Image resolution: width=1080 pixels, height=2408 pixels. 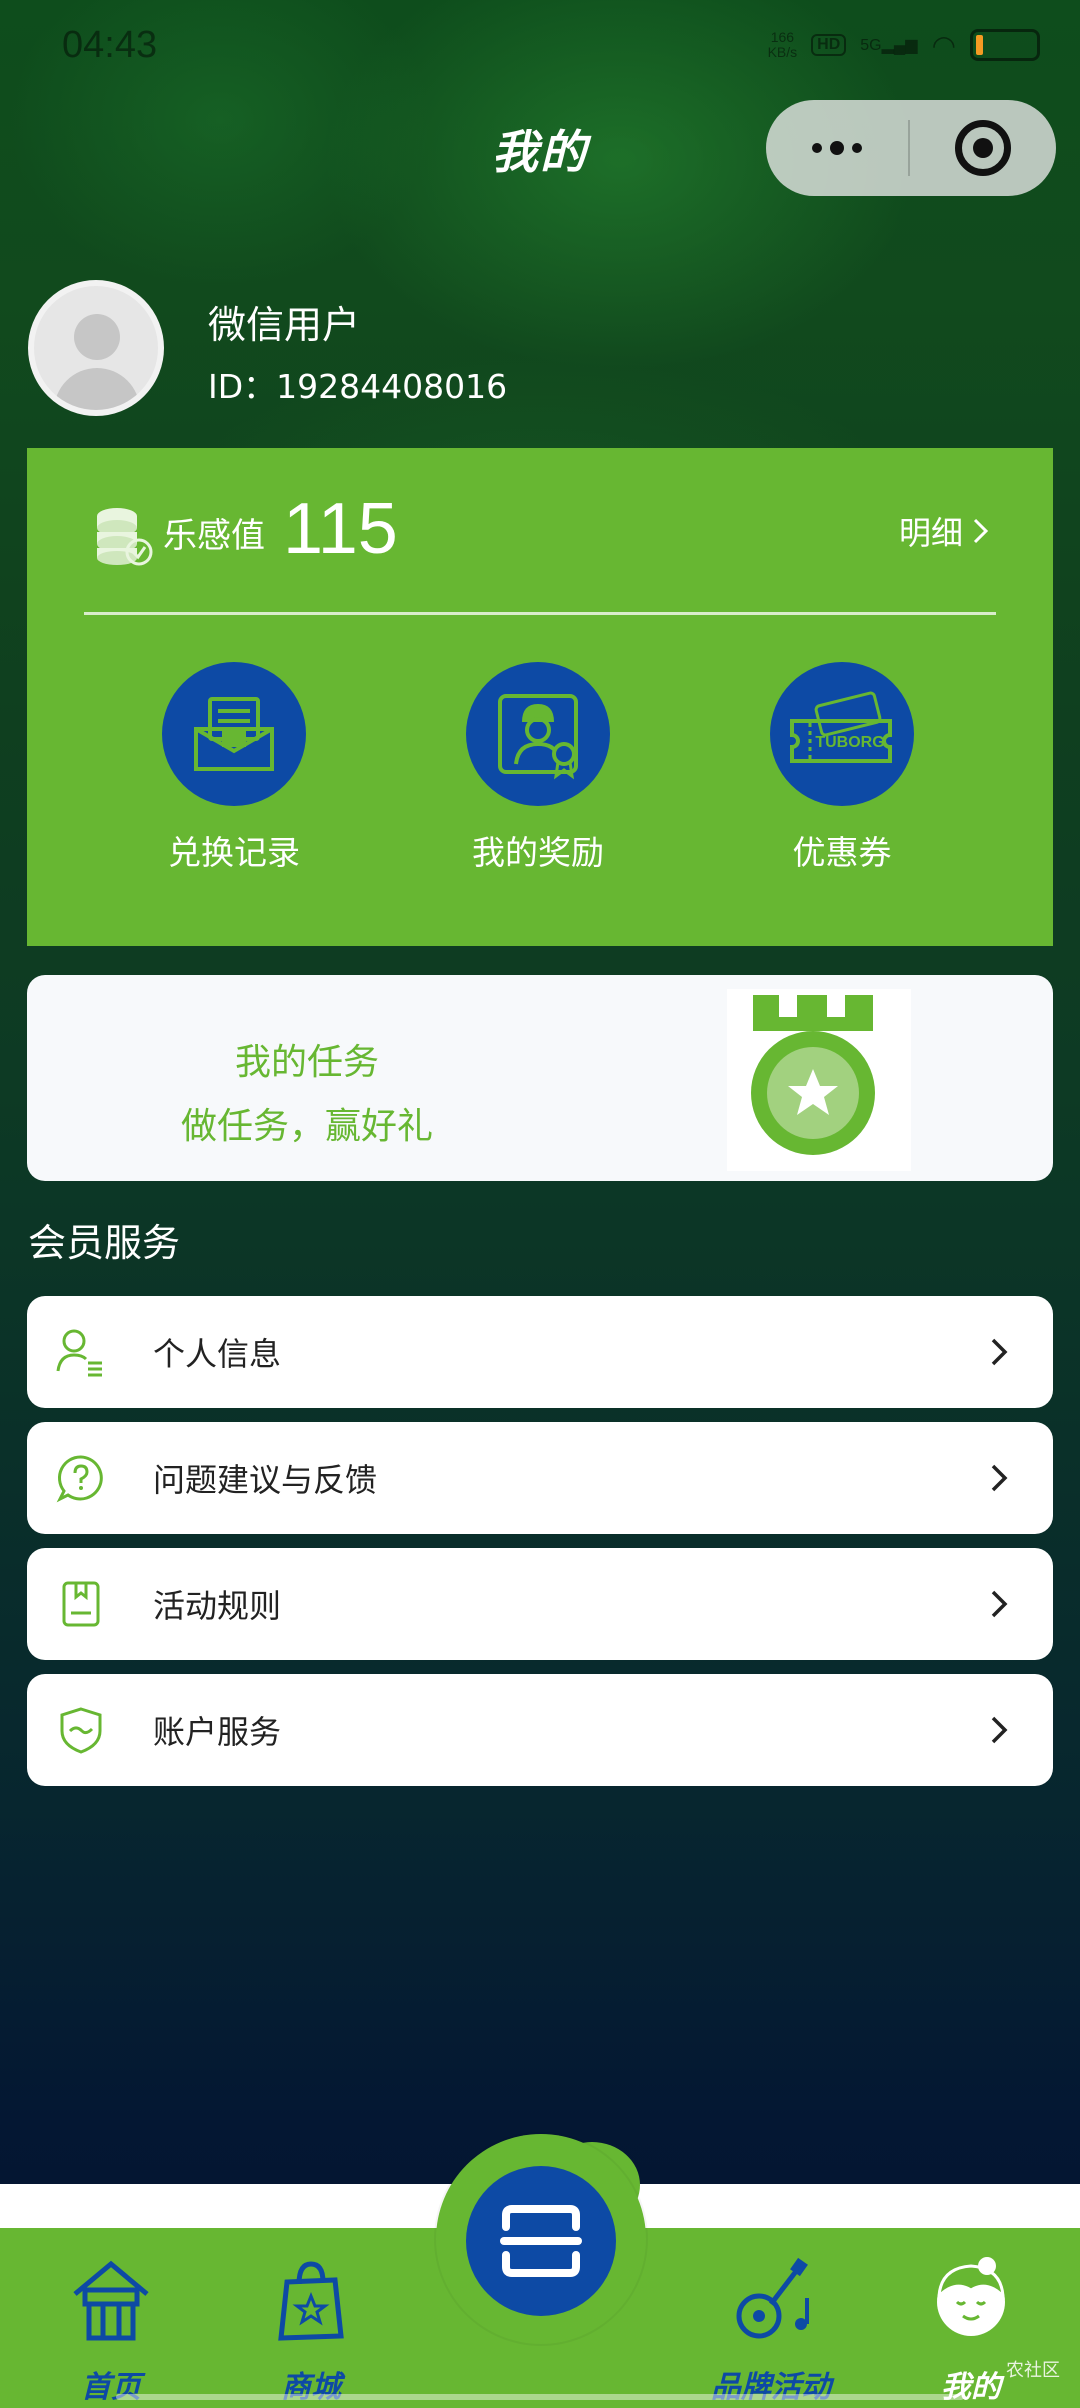 I want to click on status-bar: 04:43 166 KB/s HD 5G▂▄▆ ◠, so click(x=540, y=45).